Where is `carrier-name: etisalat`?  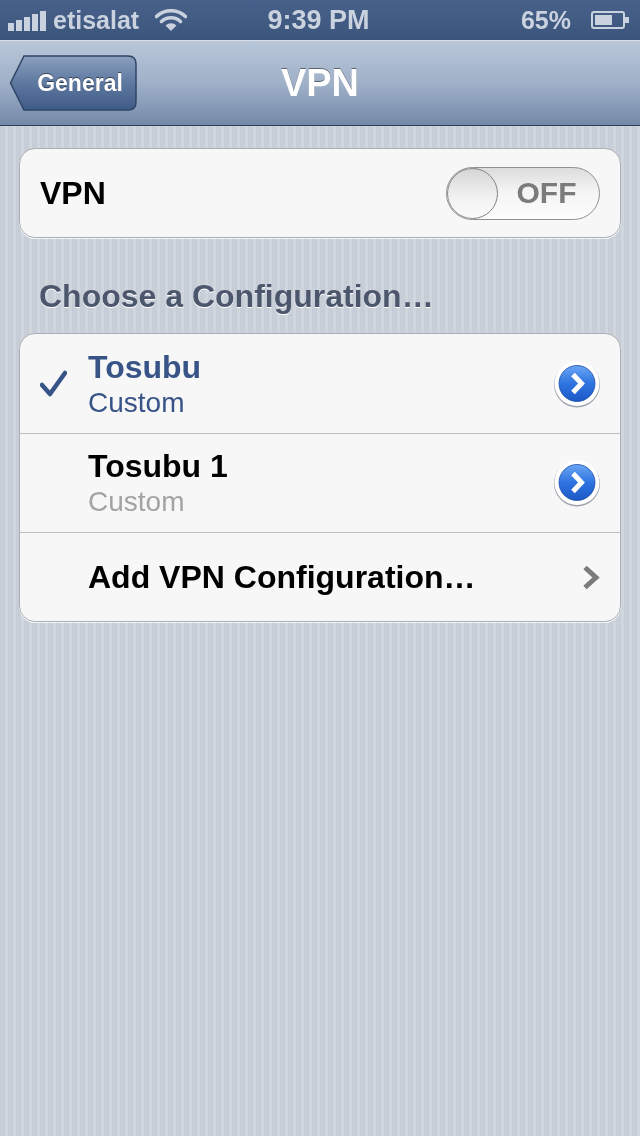
carrier-name: etisalat is located at coordinates (96, 20).